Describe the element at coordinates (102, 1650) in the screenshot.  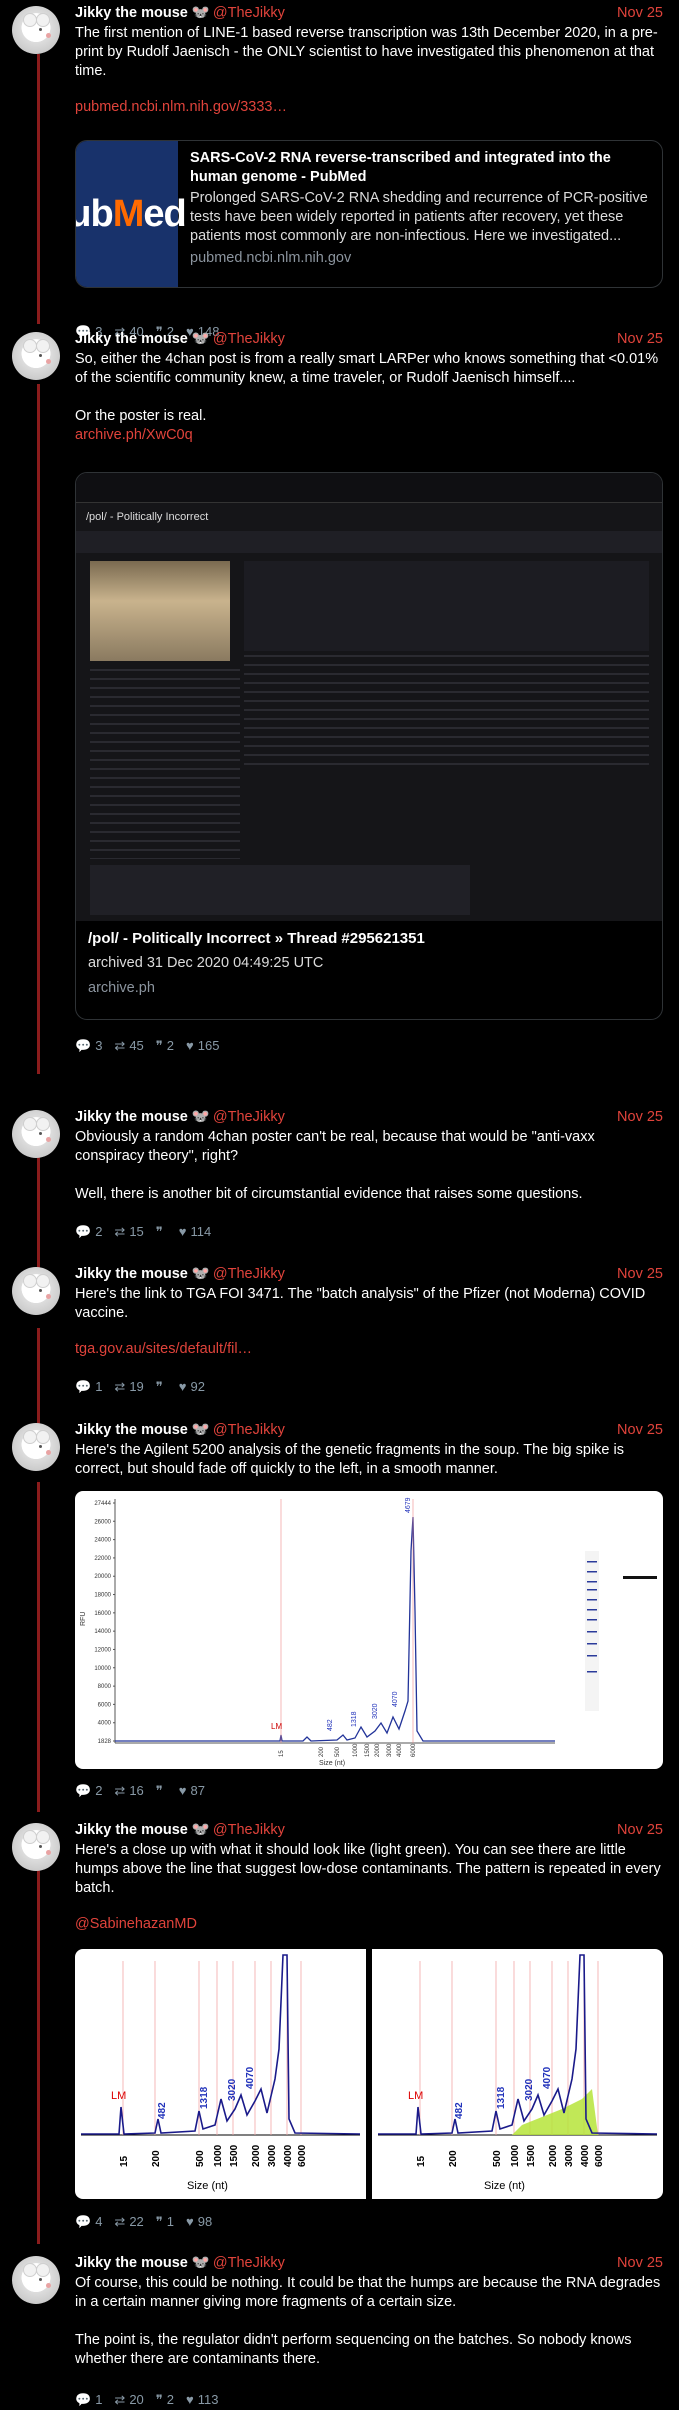
I see `y-tick-label: 12000` at that location.